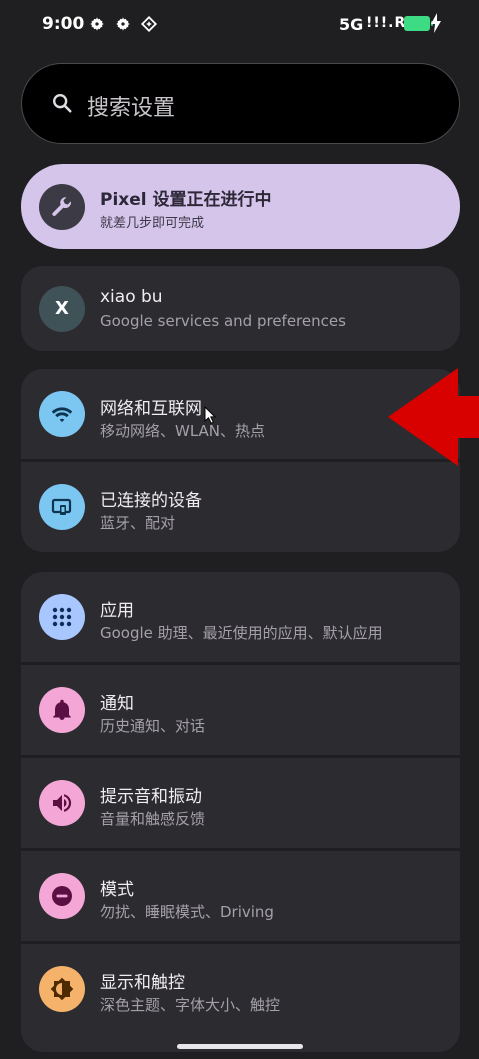  What do you see at coordinates (151, 797) in the screenshot?
I see `settings-item-title: 提示音和振动` at bounding box center [151, 797].